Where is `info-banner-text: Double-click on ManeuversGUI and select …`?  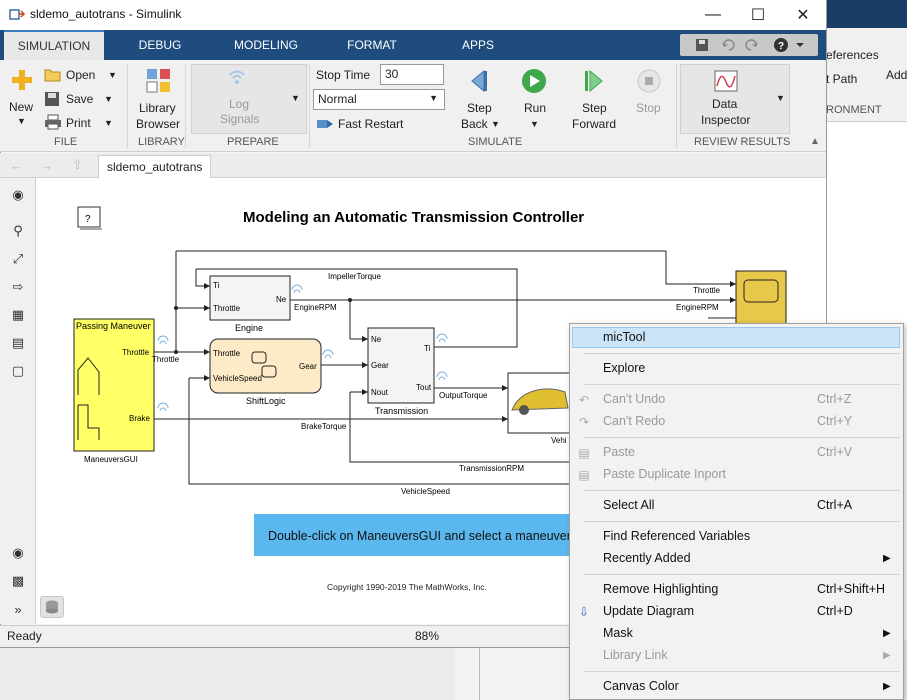 info-banner-text: Double-click on ManeuversGUI and select … is located at coordinates (419, 536).